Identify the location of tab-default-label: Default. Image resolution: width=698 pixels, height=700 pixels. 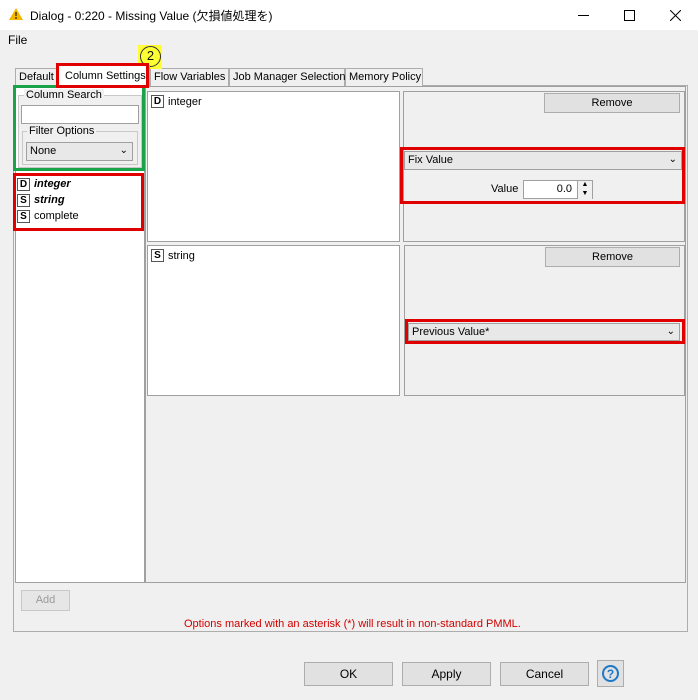
(36, 77).